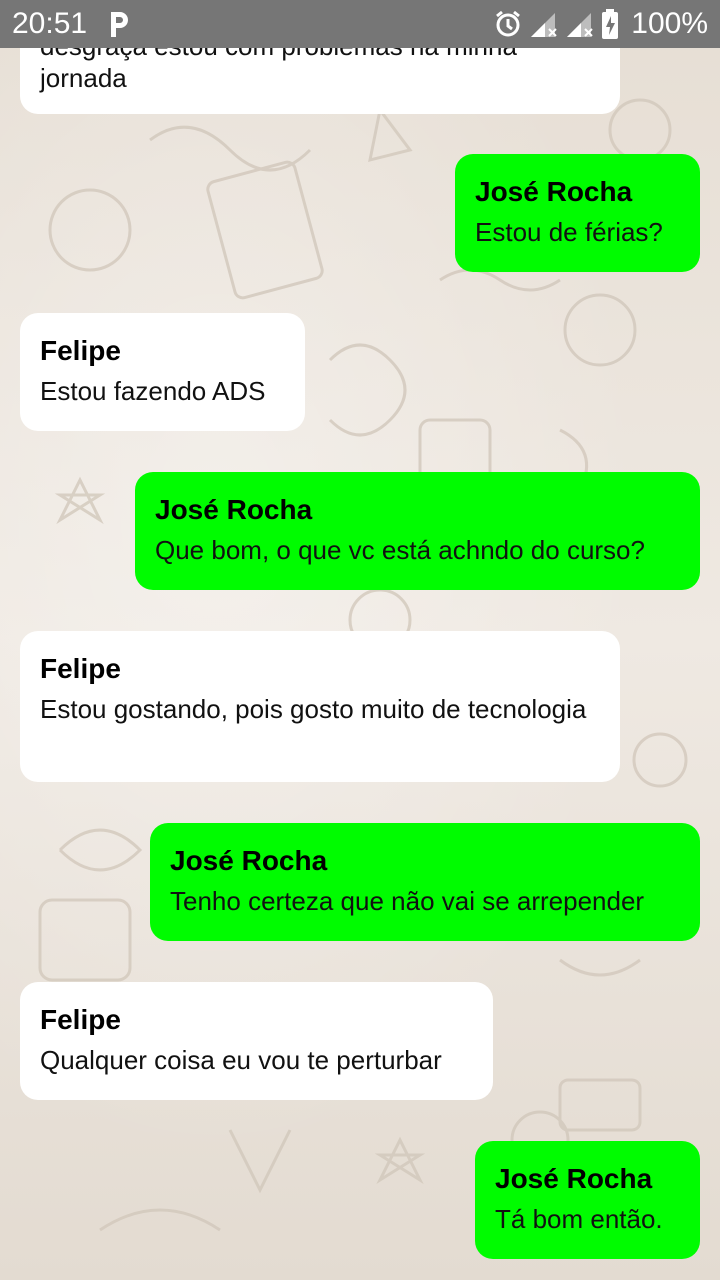 The width and height of the screenshot is (720, 1280). Describe the element at coordinates (119, 24) in the screenshot. I see `parking-app-icon` at that location.